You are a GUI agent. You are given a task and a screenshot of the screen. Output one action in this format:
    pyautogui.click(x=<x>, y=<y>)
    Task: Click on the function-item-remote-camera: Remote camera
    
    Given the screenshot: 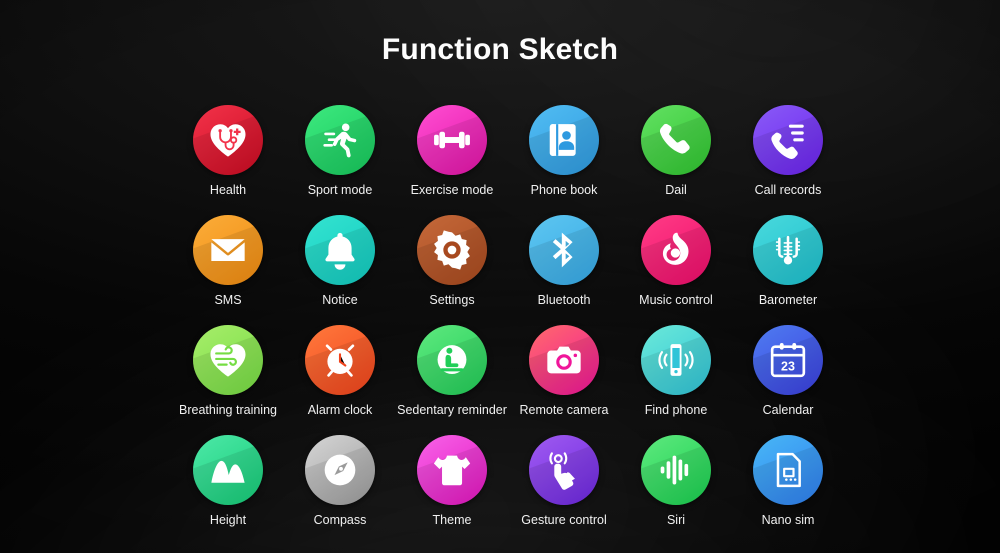 What is the action you would take?
    pyautogui.click(x=564, y=380)
    